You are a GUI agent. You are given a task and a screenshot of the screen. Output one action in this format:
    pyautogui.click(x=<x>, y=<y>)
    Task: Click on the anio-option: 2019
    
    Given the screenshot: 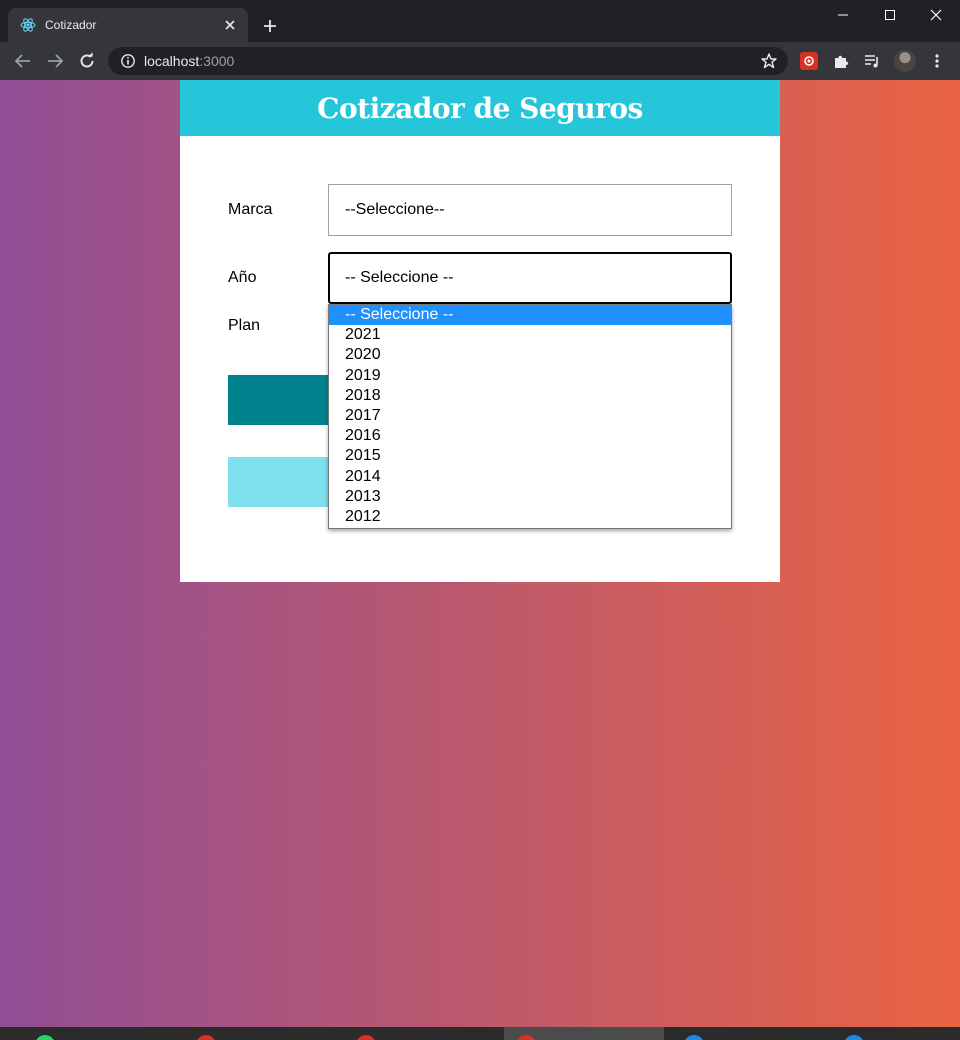 What is the action you would take?
    pyautogui.click(x=530, y=376)
    